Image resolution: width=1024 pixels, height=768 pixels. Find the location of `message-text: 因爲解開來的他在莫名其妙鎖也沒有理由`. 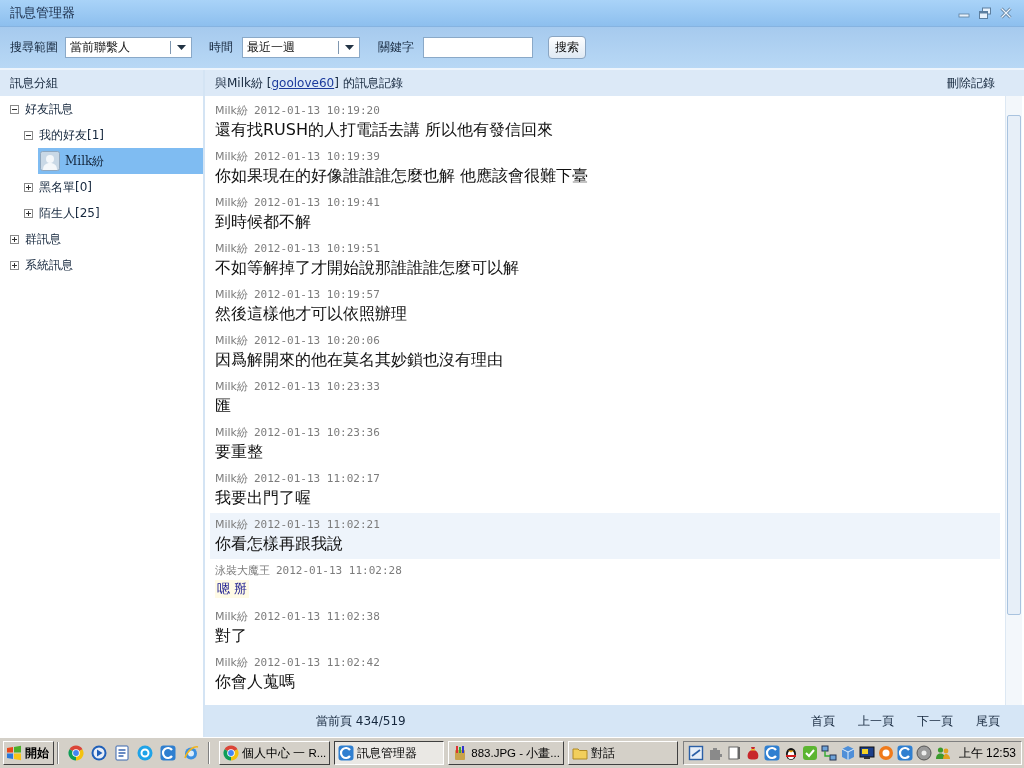

message-text: 因爲解開來的他在莫名其妙鎖也沒有理由 is located at coordinates (359, 360).